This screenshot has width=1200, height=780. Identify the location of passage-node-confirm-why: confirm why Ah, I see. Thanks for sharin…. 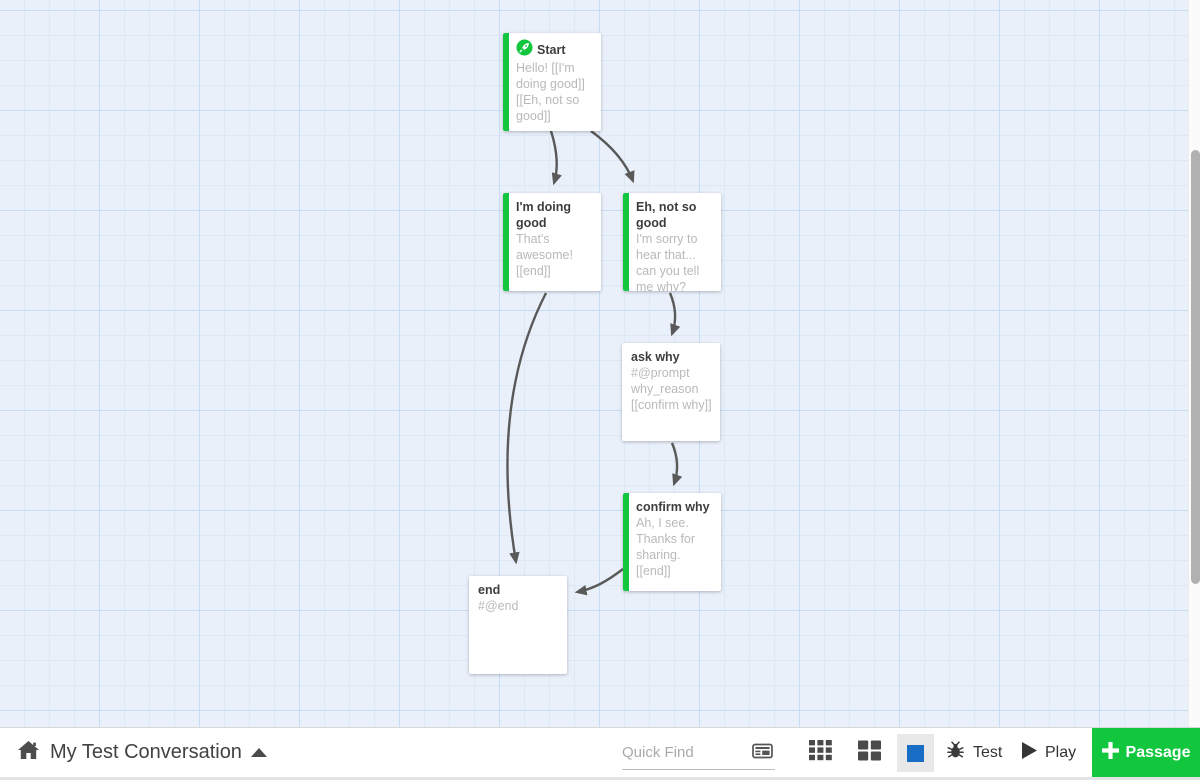
(672, 542).